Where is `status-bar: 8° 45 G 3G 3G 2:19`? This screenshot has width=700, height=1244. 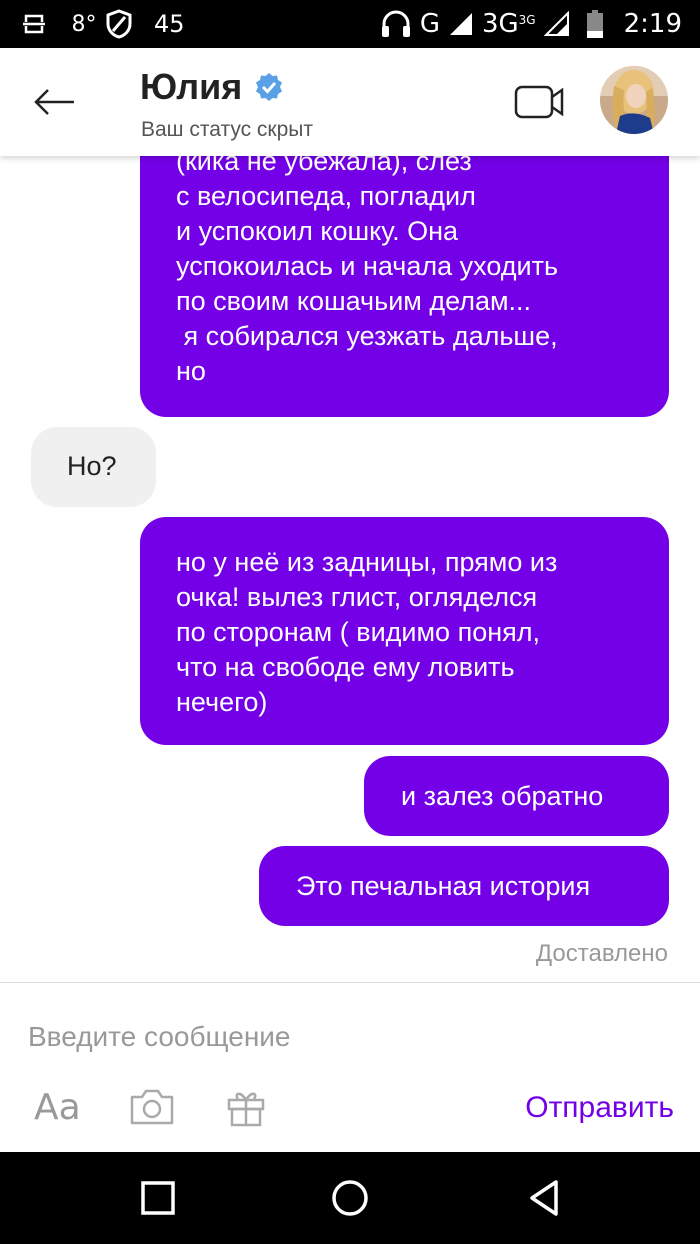
status-bar: 8° 45 G 3G 3G 2:19 is located at coordinates (350, 24).